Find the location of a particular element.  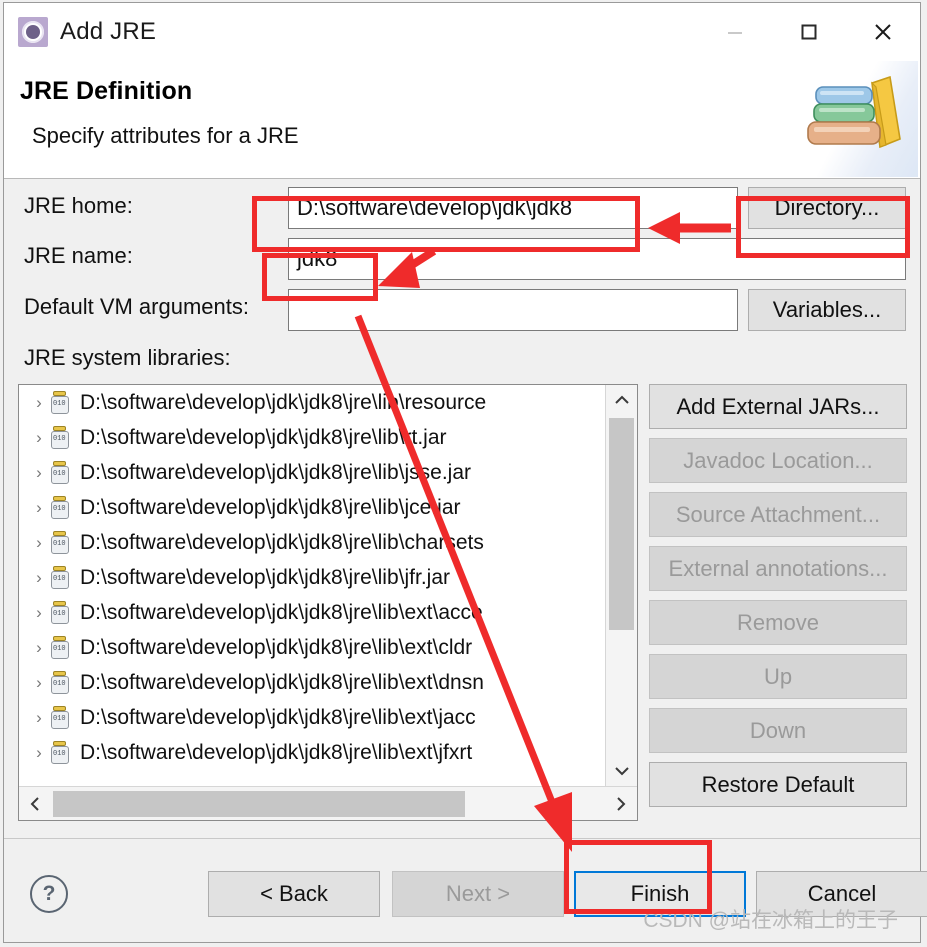

jre-name-row: JRE name: is located at coordinates (78, 256).